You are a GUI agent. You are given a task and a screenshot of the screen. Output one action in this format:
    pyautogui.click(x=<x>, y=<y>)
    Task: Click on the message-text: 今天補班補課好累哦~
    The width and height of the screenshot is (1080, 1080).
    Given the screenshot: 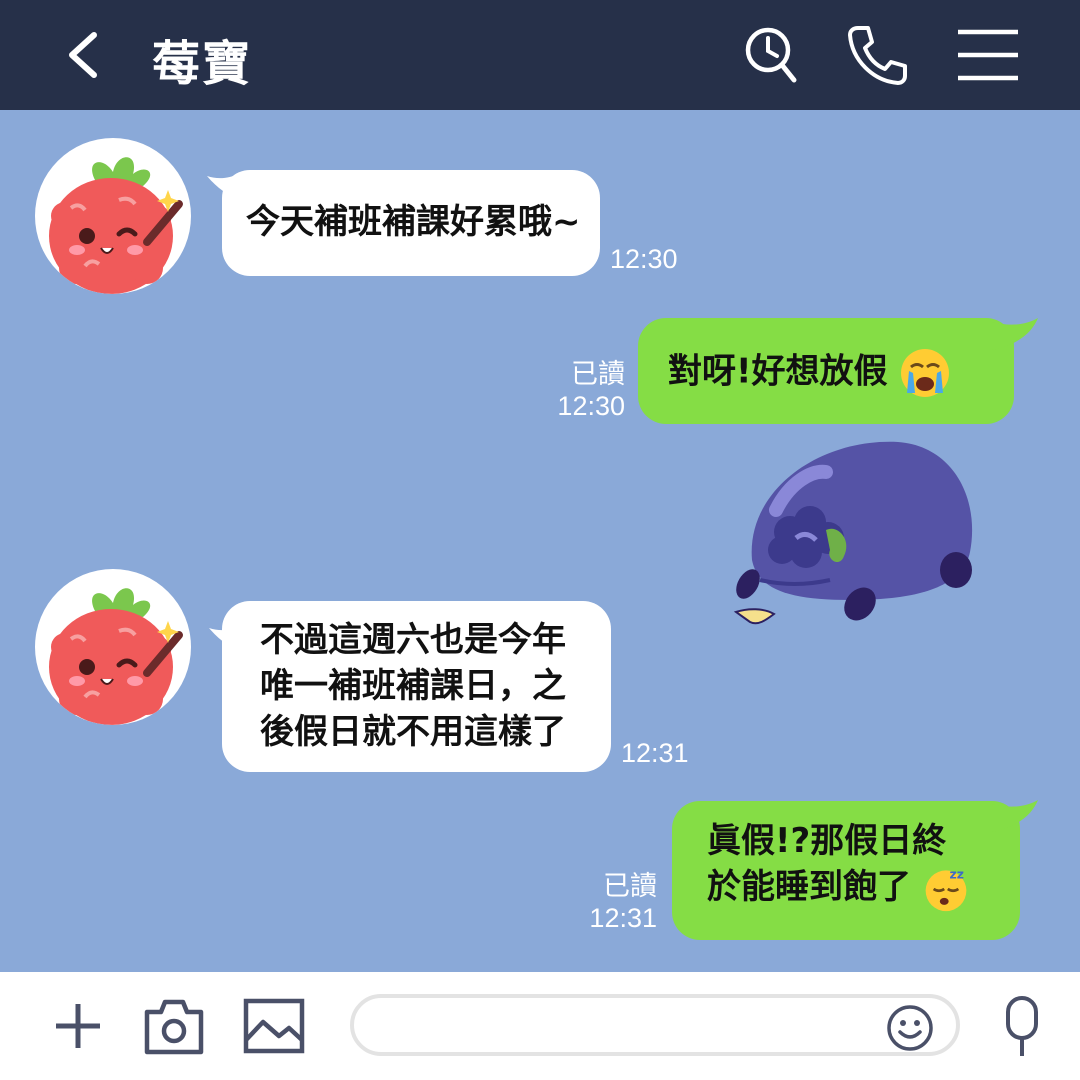 What is the action you would take?
    pyautogui.click(x=413, y=222)
    